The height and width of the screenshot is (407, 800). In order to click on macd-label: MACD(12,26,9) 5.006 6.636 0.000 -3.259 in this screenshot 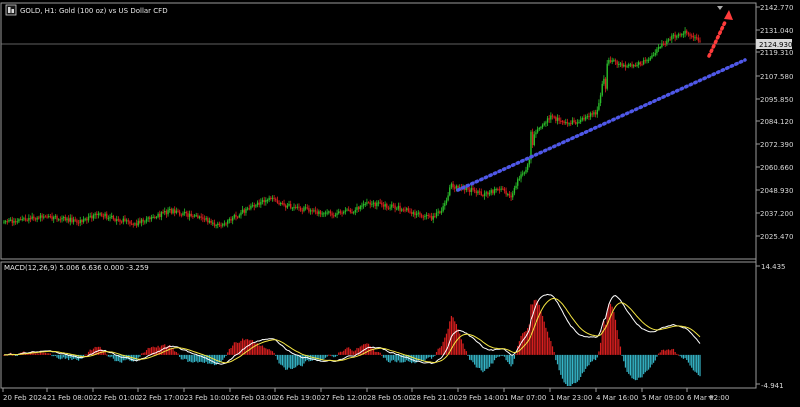, I will do `click(76, 268)`.